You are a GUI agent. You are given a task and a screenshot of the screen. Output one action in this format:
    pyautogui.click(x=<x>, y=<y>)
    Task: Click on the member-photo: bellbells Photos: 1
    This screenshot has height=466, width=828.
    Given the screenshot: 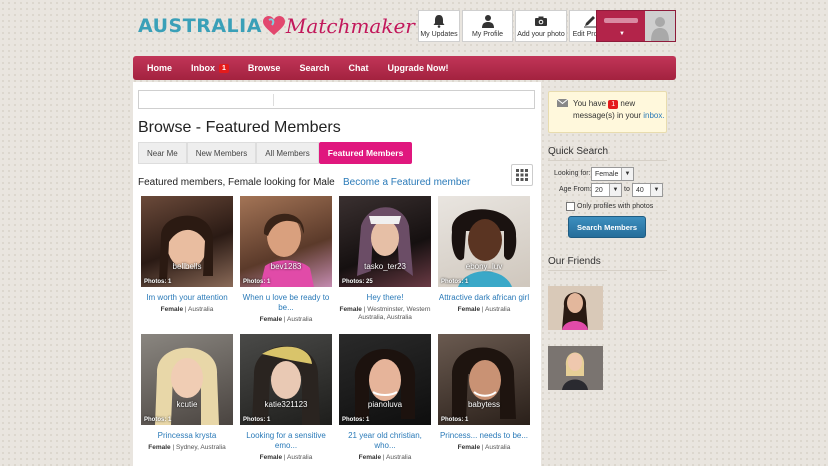 What is the action you would take?
    pyautogui.click(x=187, y=241)
    